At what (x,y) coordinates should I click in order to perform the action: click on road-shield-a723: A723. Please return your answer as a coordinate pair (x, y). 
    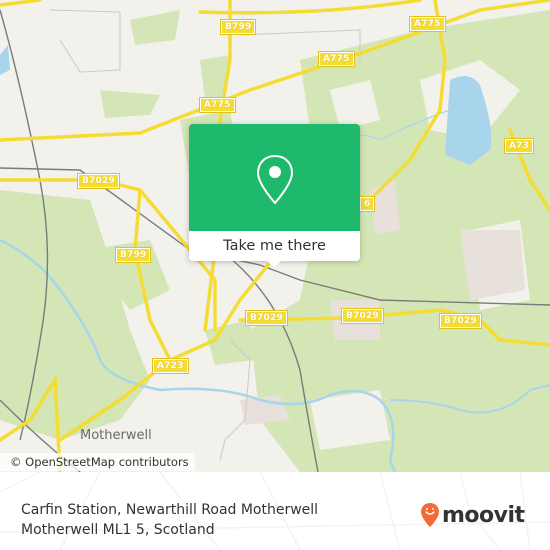
    Looking at the image, I should click on (170, 366).